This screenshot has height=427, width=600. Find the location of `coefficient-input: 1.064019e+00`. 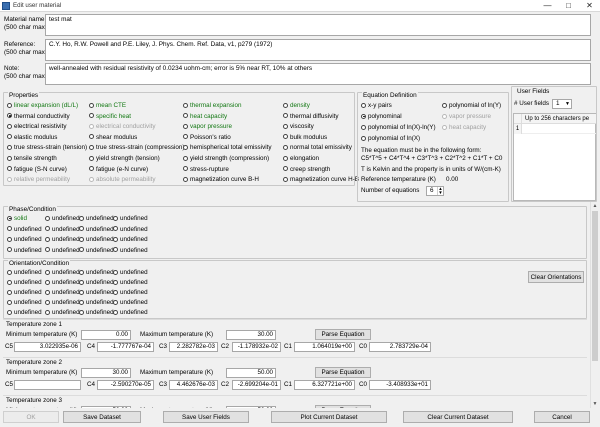

coefficient-input: 1.064019e+00 is located at coordinates (324, 347).